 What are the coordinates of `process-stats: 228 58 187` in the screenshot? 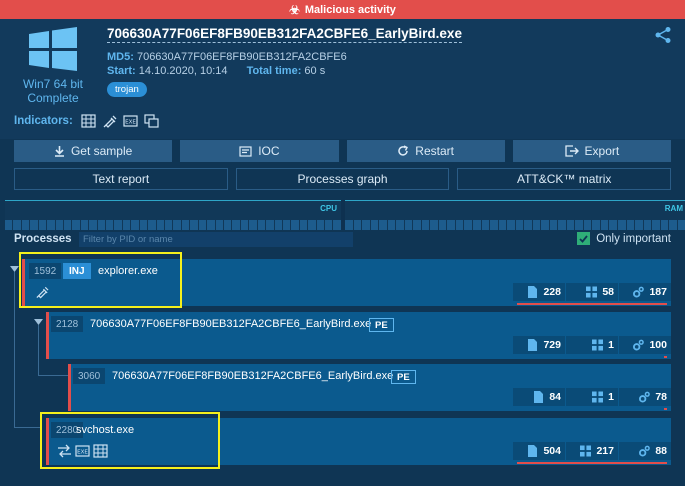 It's located at (591, 292).